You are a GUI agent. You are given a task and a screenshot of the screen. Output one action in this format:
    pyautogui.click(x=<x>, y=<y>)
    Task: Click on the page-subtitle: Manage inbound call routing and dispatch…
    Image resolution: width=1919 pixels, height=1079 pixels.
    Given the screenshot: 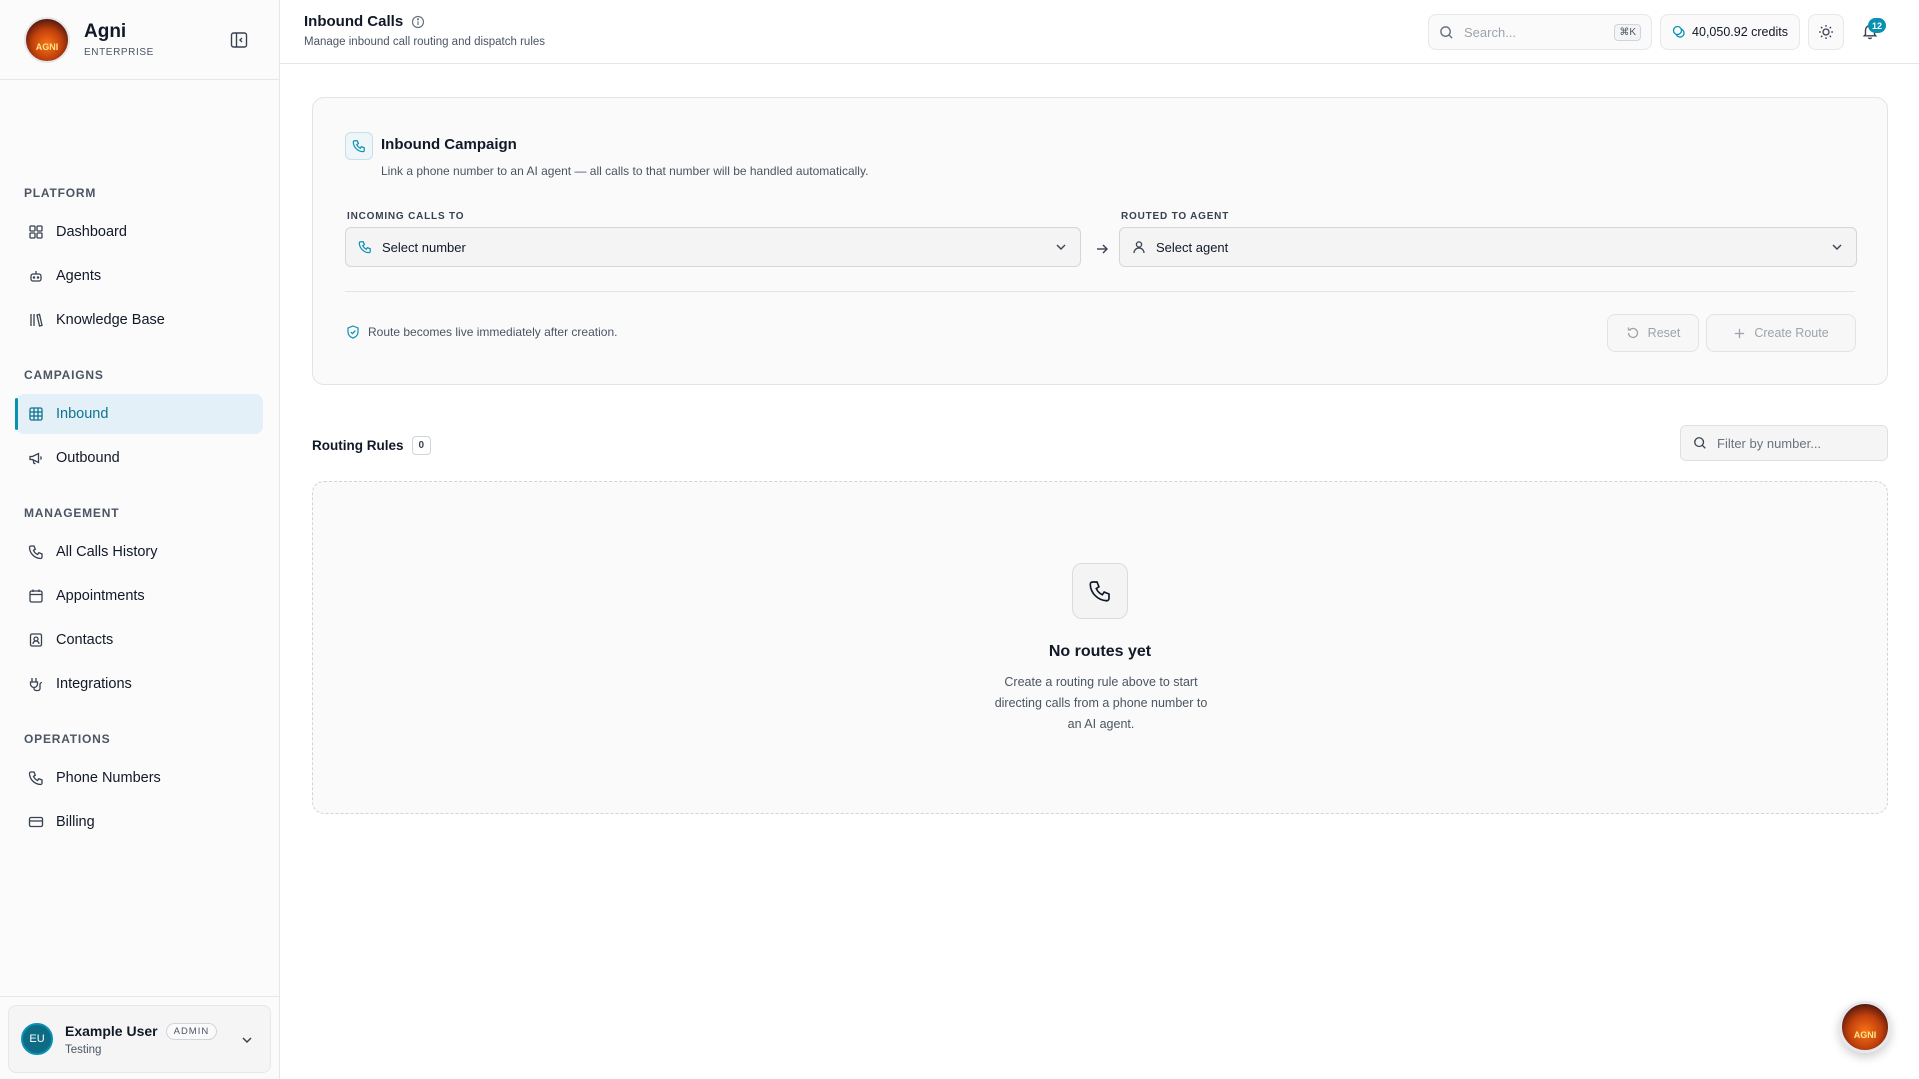 What is the action you would take?
    pyautogui.click(x=425, y=42)
    